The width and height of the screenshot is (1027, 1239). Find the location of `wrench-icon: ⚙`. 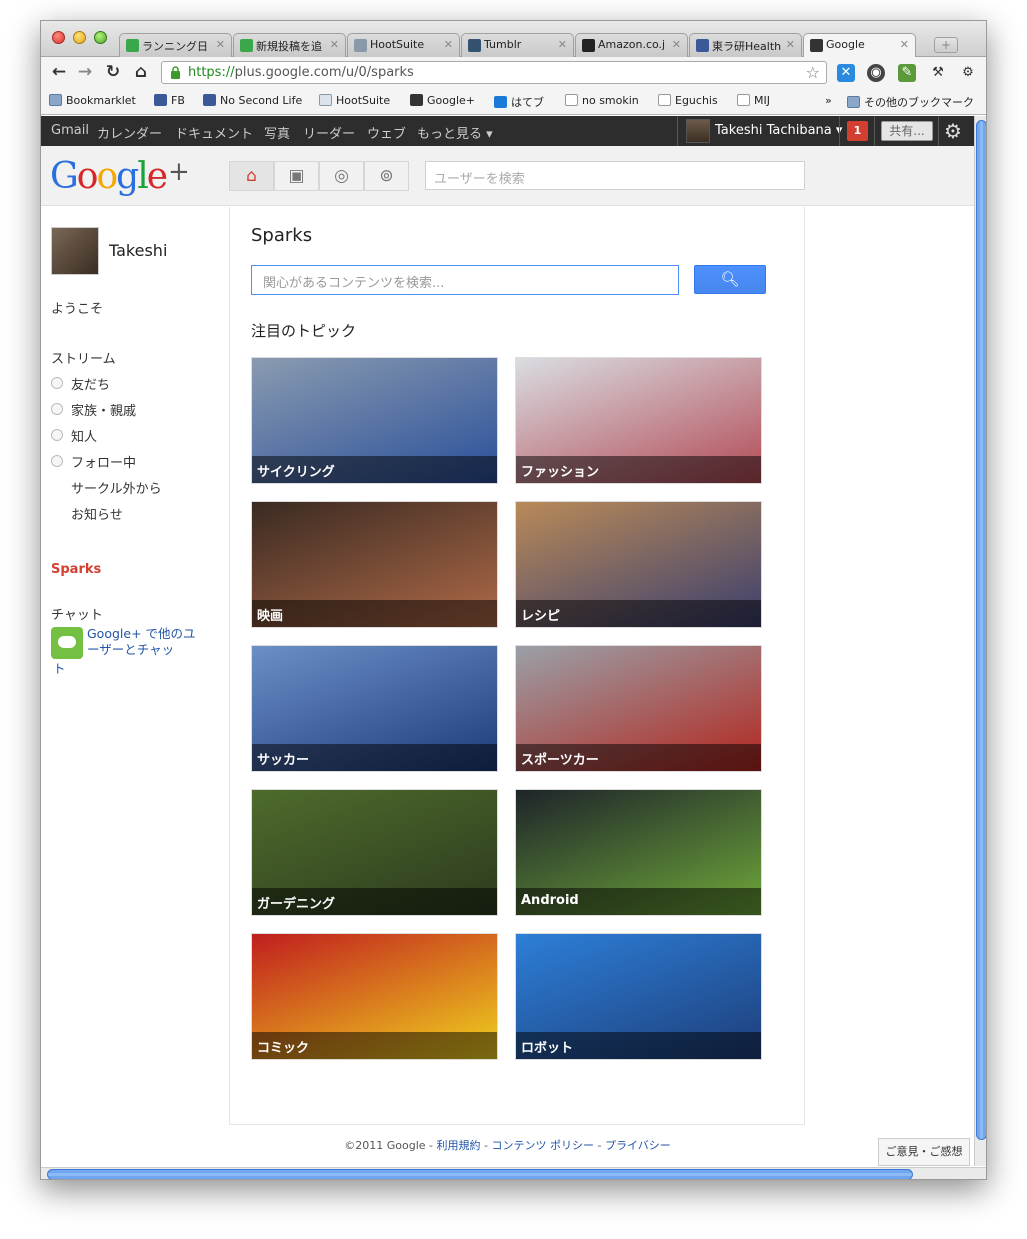

wrench-icon: ⚙ is located at coordinates (968, 73).